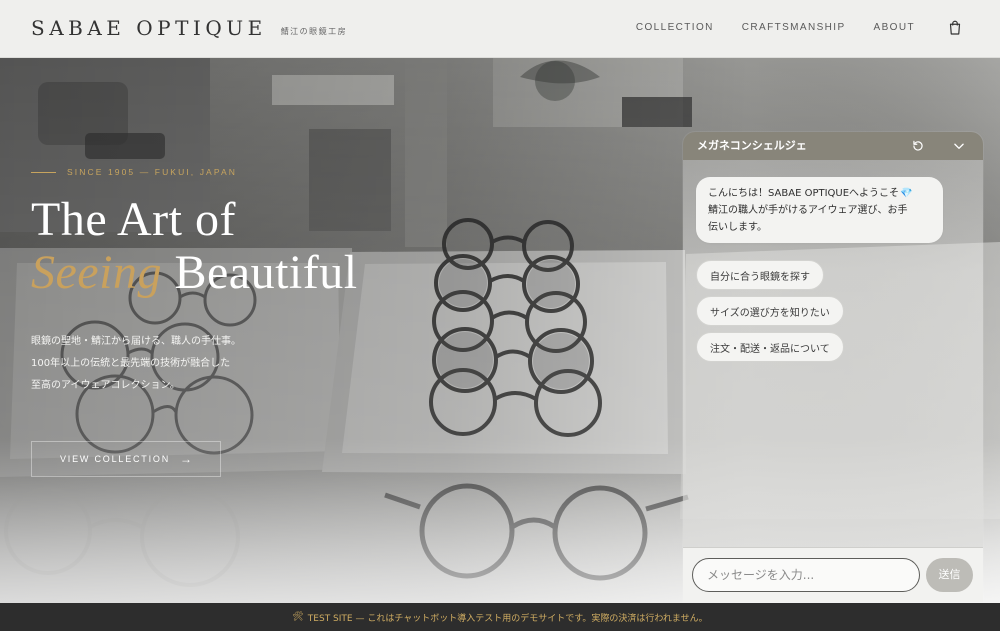 The height and width of the screenshot is (631, 1000). I want to click on greeting-line-3: 伝いします。, so click(737, 227).